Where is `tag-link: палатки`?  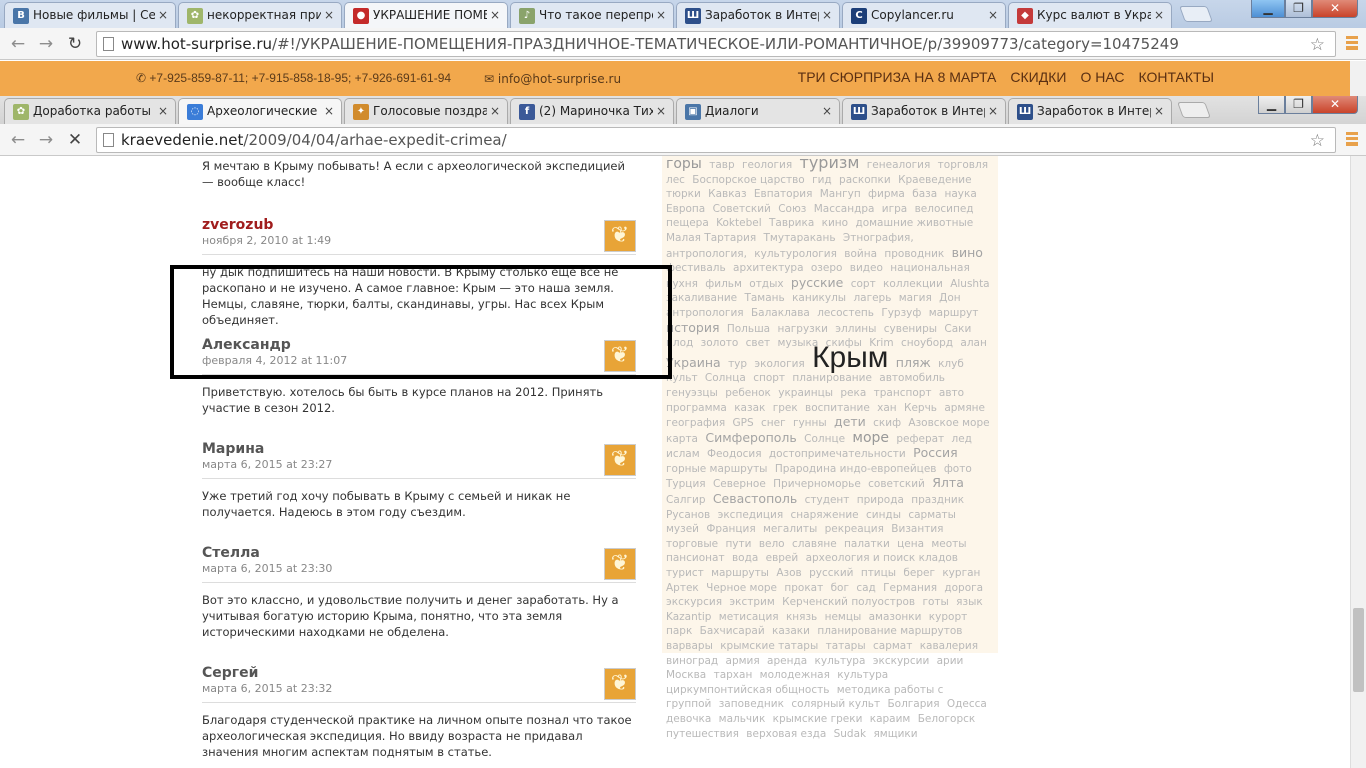 tag-link: палатки is located at coordinates (867, 544).